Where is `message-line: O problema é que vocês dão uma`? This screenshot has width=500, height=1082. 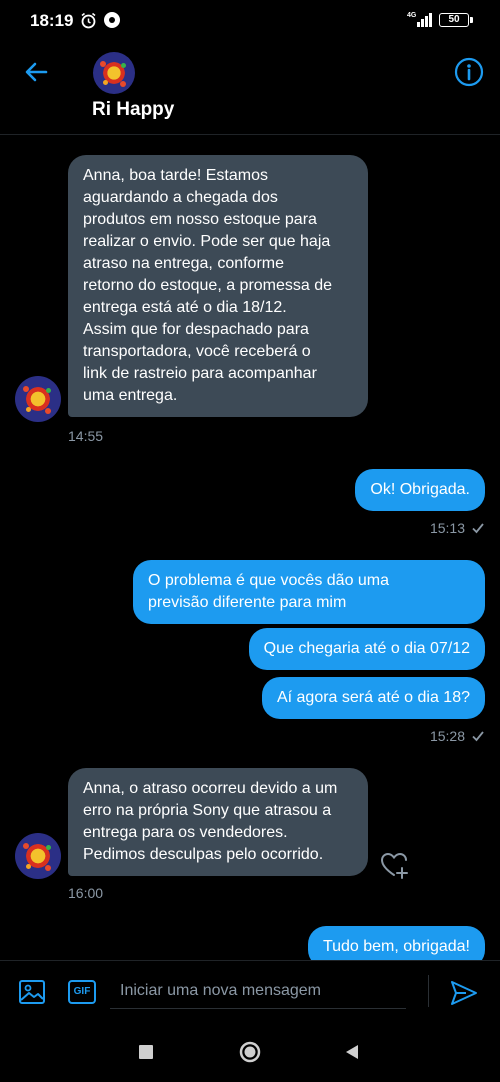
message-line: O problema é que vocês dão uma is located at coordinates (269, 580).